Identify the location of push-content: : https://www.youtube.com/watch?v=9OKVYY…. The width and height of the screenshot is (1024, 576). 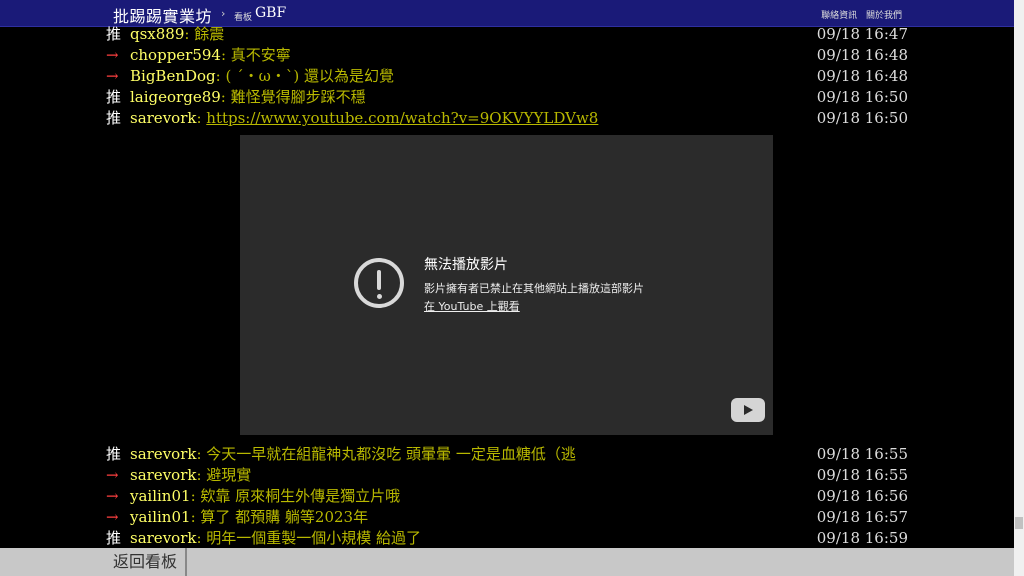
(397, 118).